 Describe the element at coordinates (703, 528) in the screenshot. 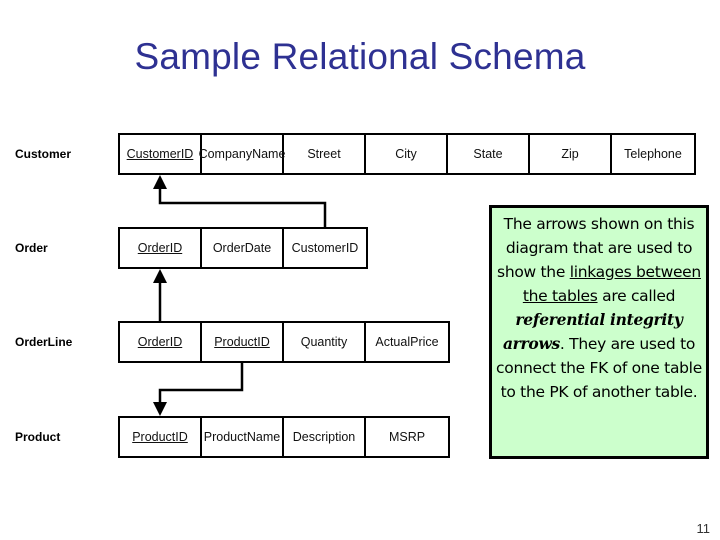

I see `page-number: 11` at that location.